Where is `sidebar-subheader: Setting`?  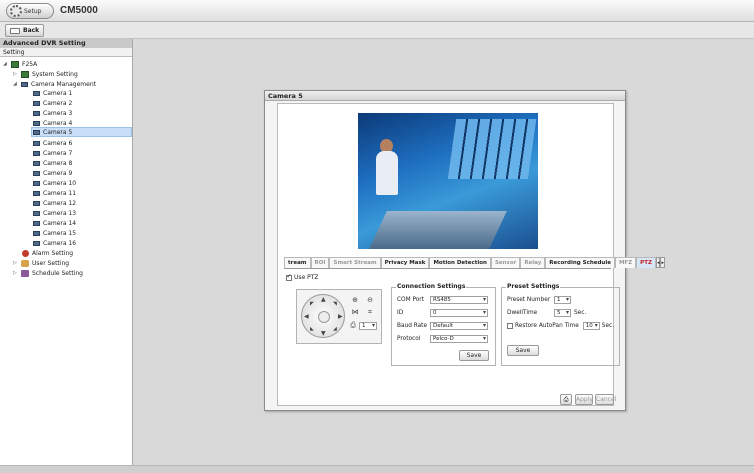
sidebar-subheader: Setting is located at coordinates (66, 52).